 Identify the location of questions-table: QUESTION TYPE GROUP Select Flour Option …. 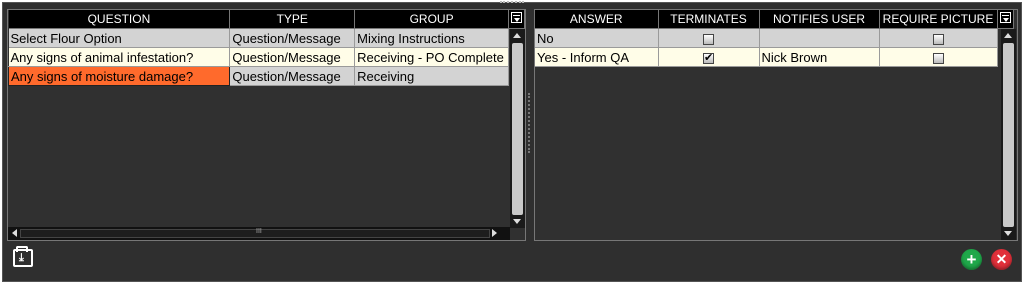
(266, 48).